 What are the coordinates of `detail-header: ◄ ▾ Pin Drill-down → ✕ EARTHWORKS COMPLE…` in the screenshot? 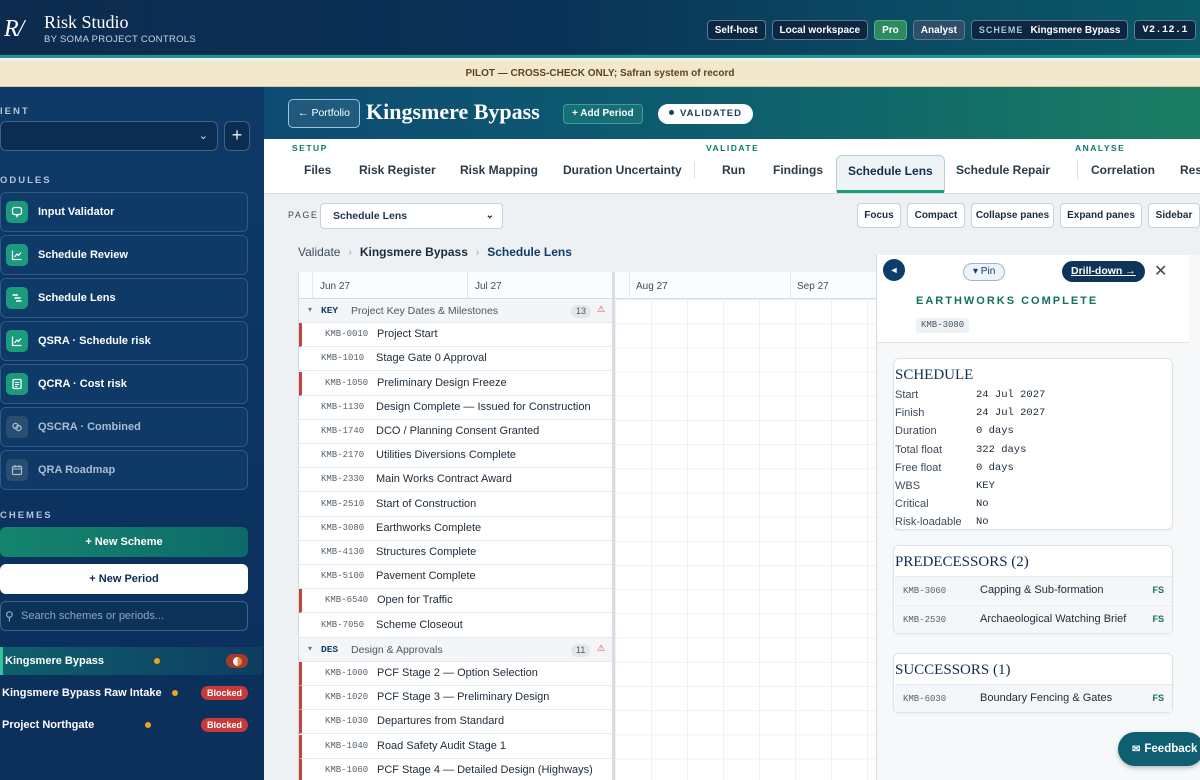 It's located at (1033, 299).